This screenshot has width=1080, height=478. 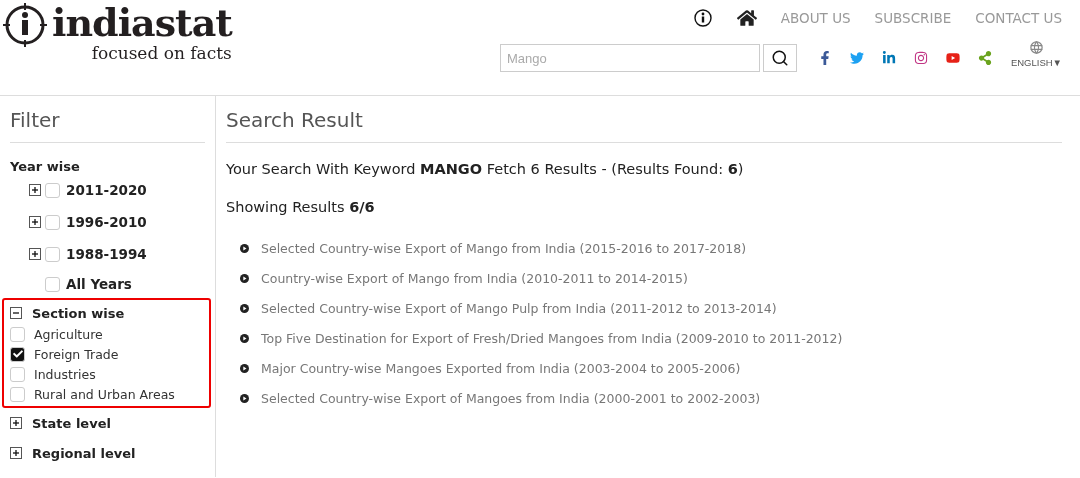 I want to click on search-button, so click(x=779, y=58).